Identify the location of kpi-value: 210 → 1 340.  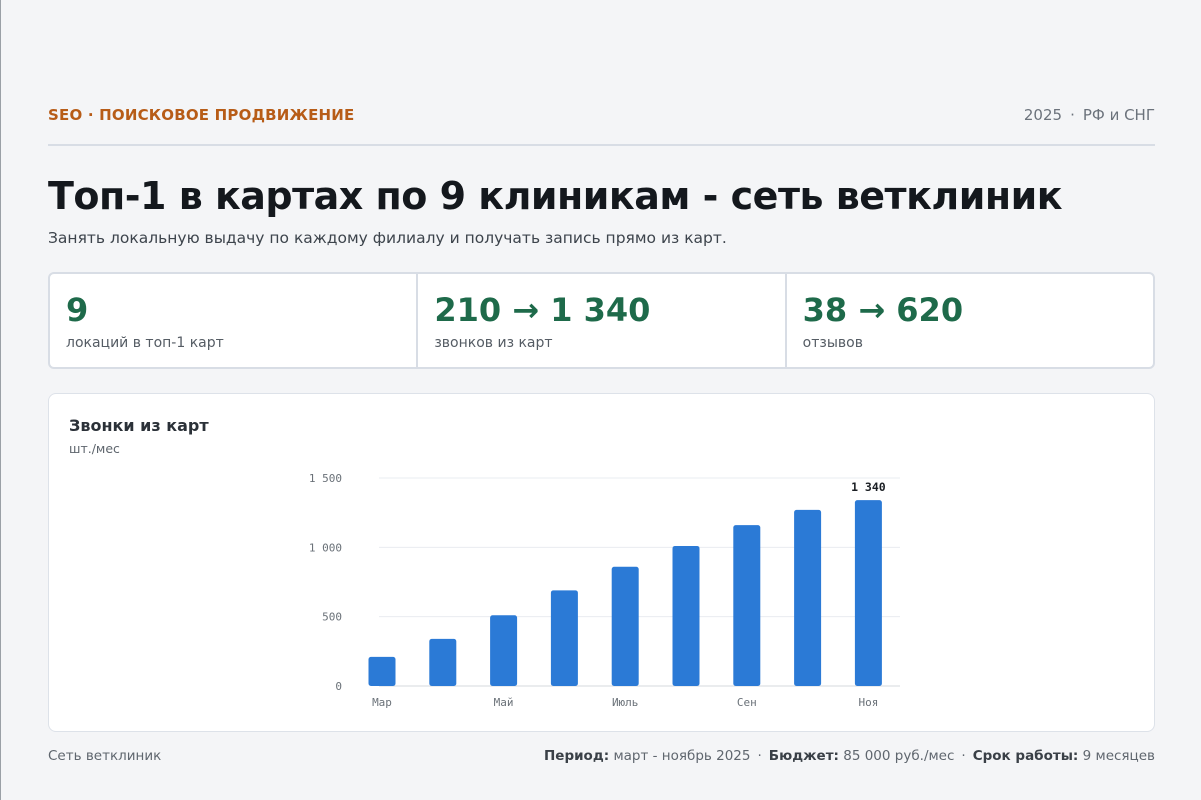
(542, 310).